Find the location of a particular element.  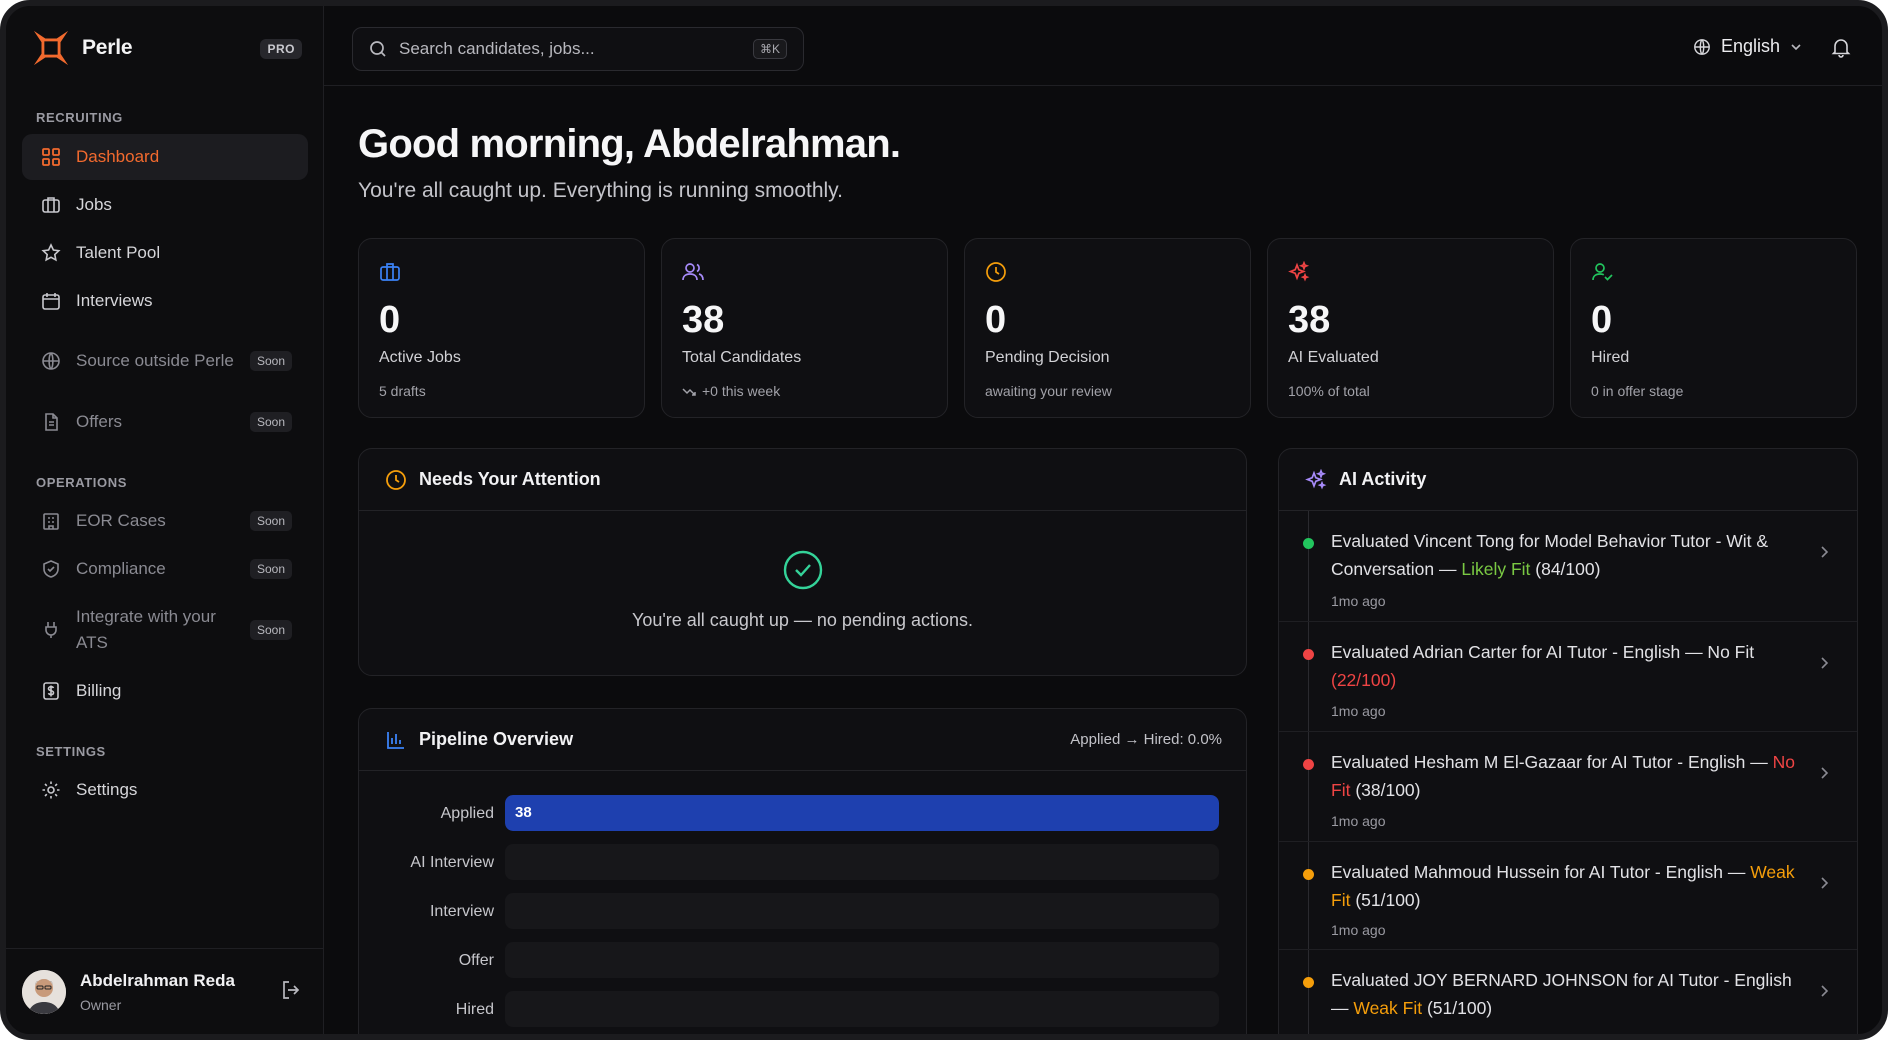

sidebar-item-eor-cases: EOR Cases Soon is located at coordinates (165, 521).